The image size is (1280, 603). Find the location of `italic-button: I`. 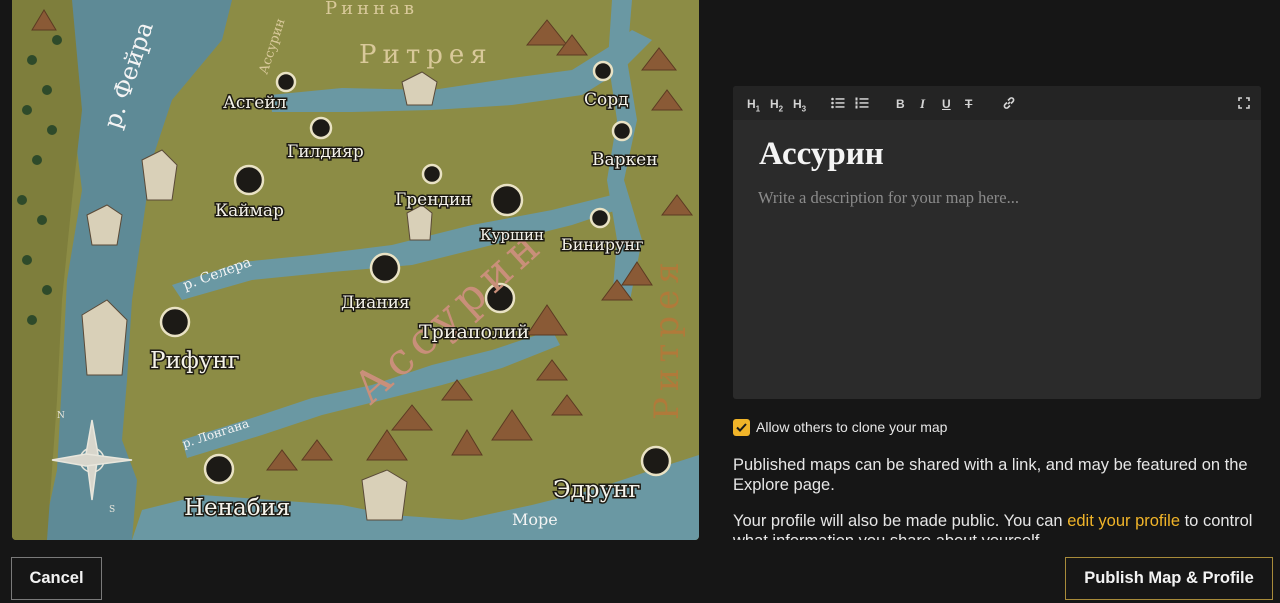

italic-button: I is located at coordinates (922, 104).